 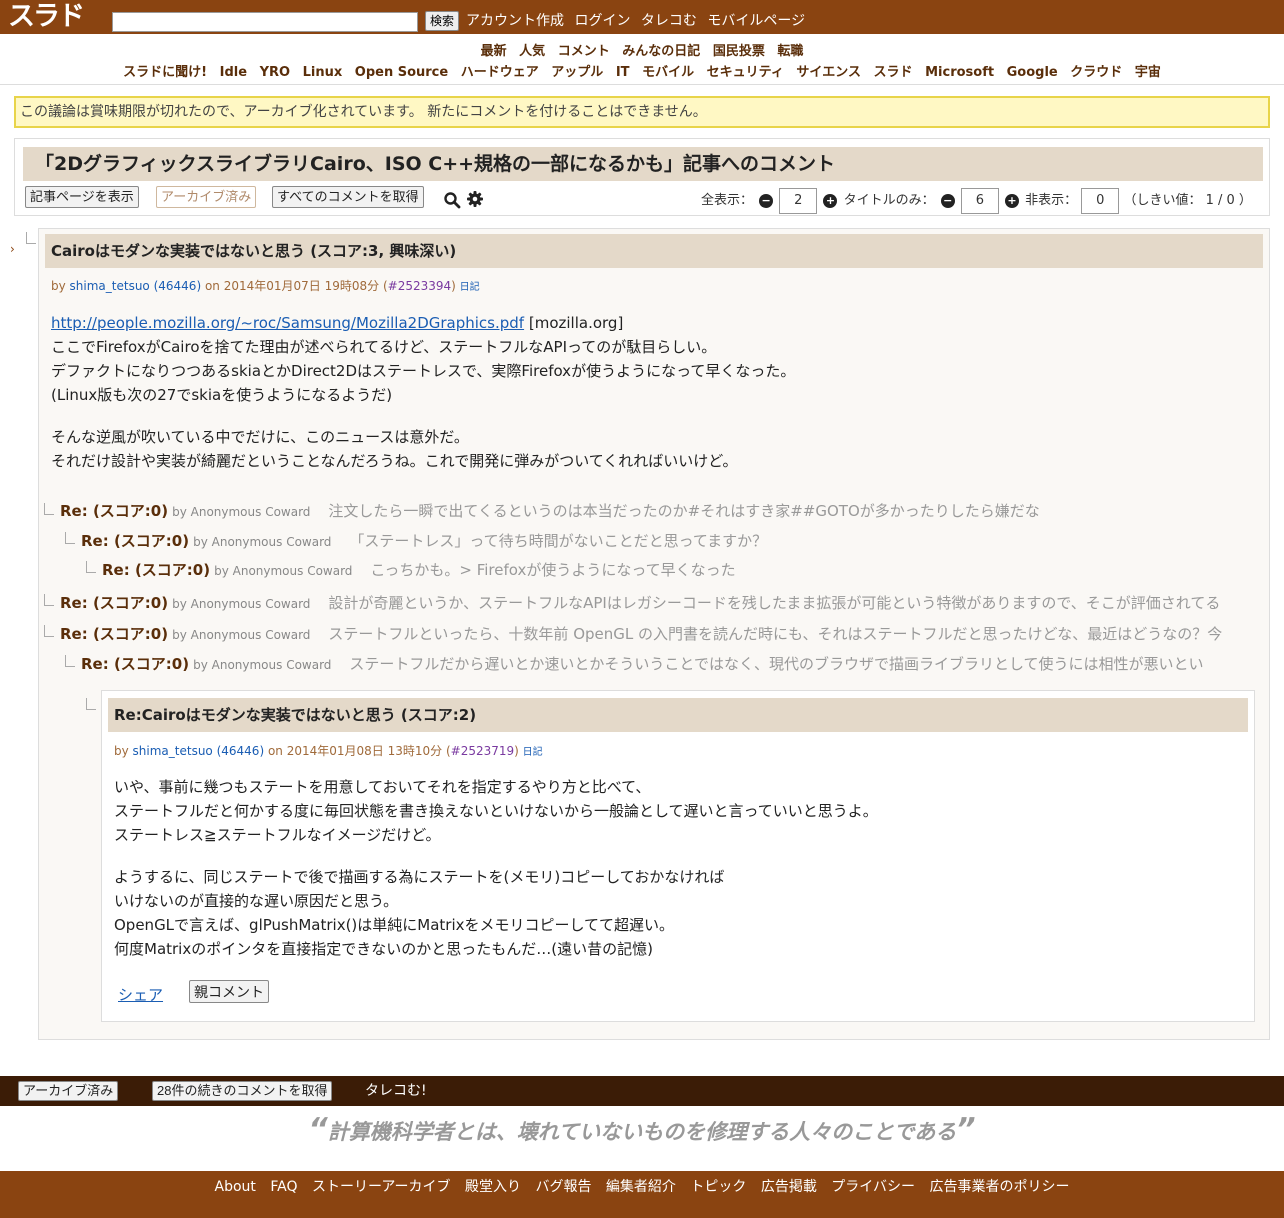 I want to click on comment-id-link: #2523394, so click(x=420, y=286).